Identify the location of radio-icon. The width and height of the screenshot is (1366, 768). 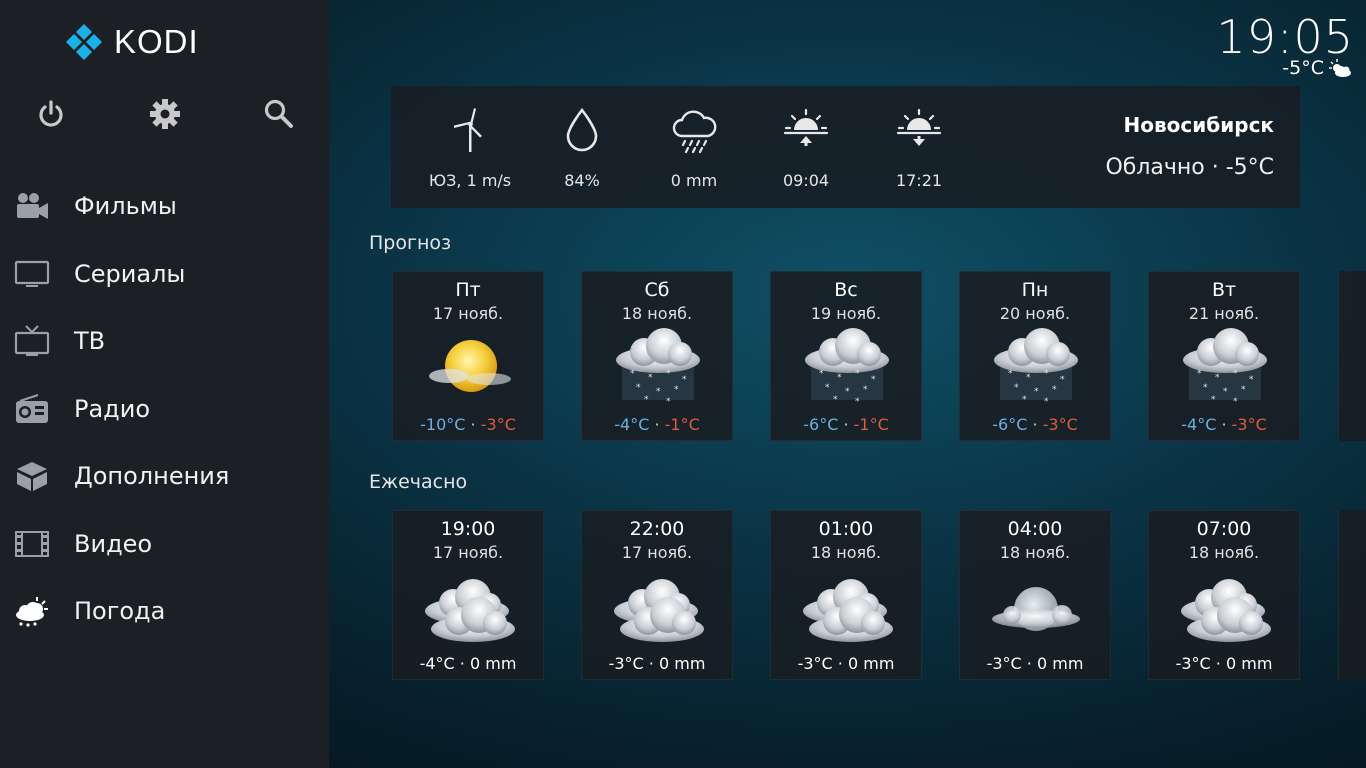
(32, 409).